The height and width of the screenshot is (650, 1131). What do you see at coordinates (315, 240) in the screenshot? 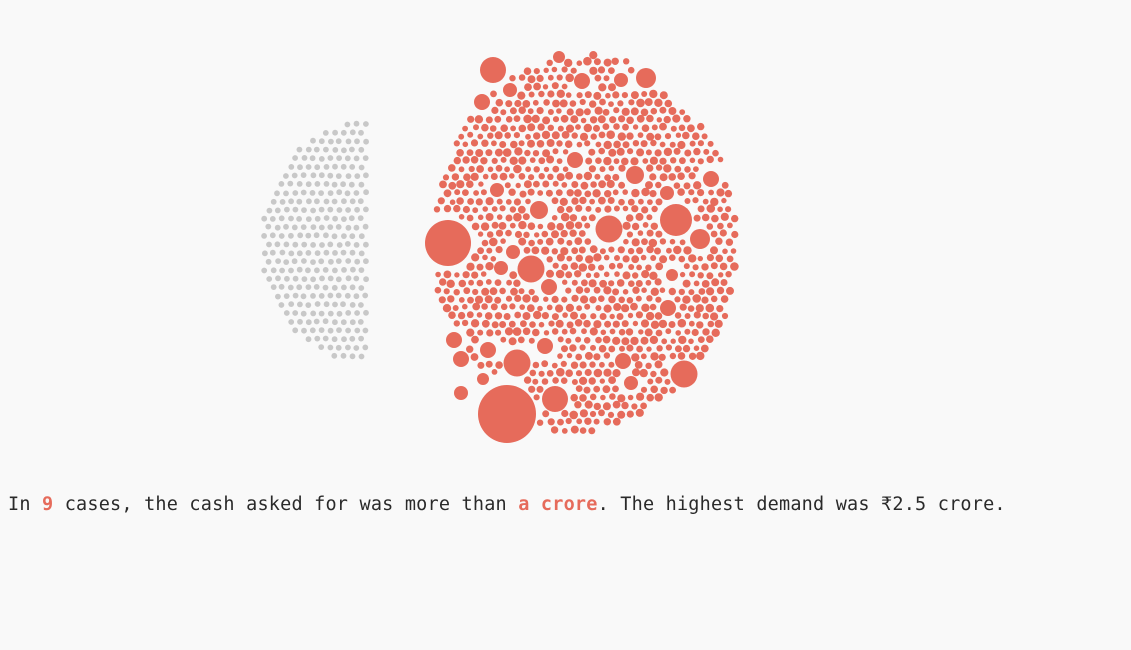
I see `grey-cluster` at bounding box center [315, 240].